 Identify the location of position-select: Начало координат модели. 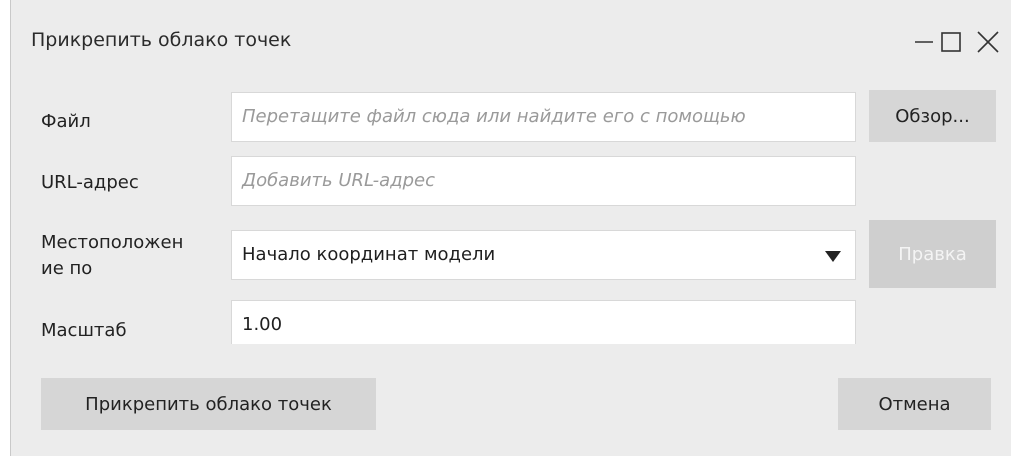
(543, 255).